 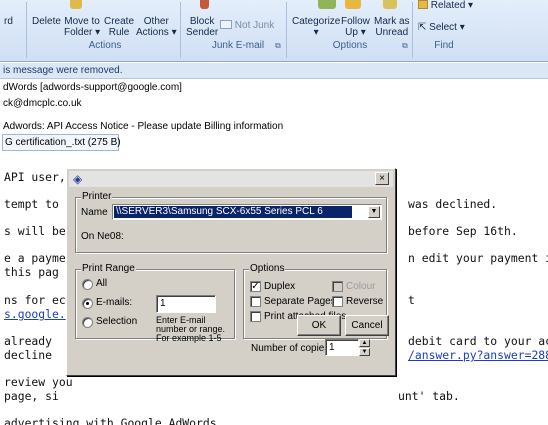 What do you see at coordinates (254, 25) in the screenshot?
I see `not-junk-label: Not Junk` at bounding box center [254, 25].